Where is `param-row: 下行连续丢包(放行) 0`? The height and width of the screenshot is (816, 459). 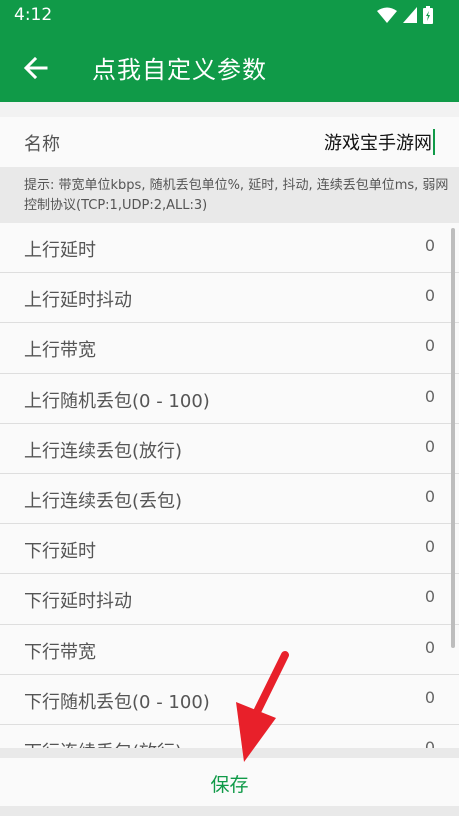
param-row: 下行连续丢包(放行) 0 is located at coordinates (229, 736).